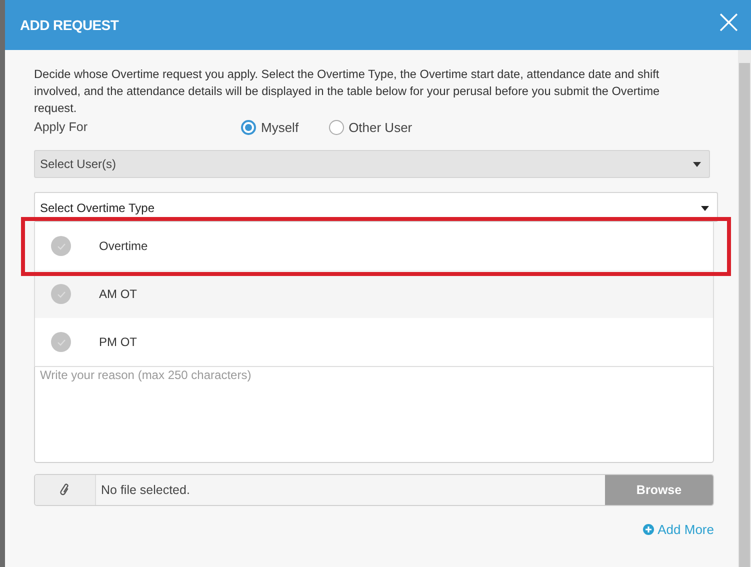 The width and height of the screenshot is (751, 567). Describe the element at coordinates (380, 127) in the screenshot. I see `radio-label: Other User` at that location.